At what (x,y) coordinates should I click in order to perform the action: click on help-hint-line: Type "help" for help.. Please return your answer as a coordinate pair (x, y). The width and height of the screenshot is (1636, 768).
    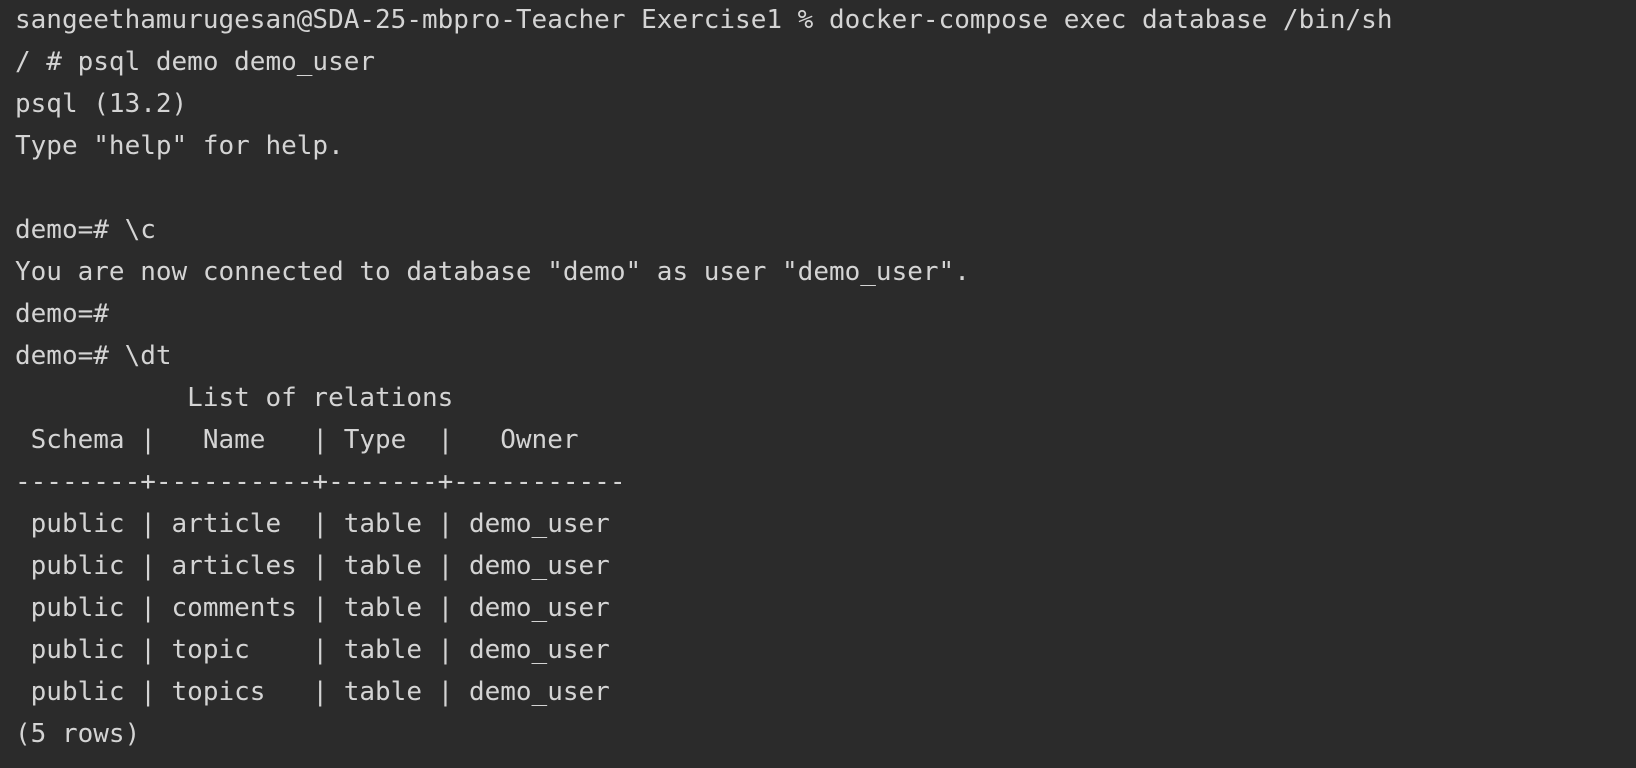
    Looking at the image, I should click on (179, 146).